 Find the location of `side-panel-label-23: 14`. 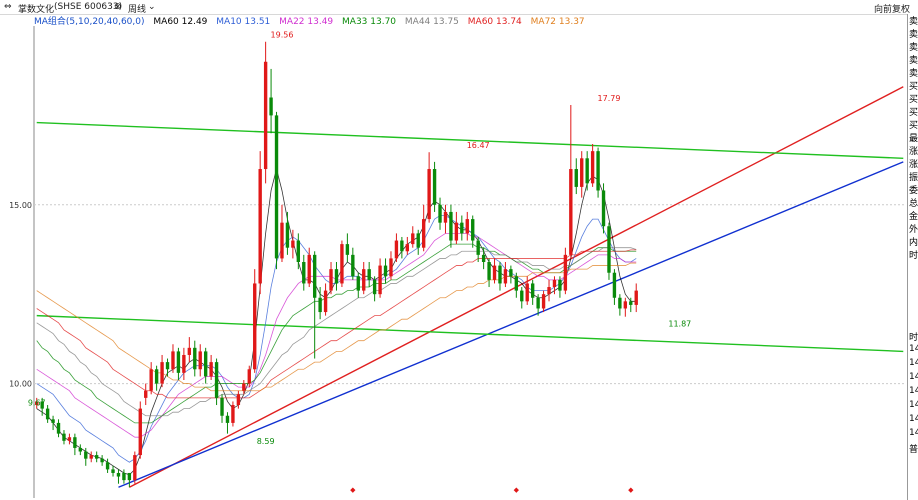

side-panel-label-23: 14 is located at coordinates (913, 391).